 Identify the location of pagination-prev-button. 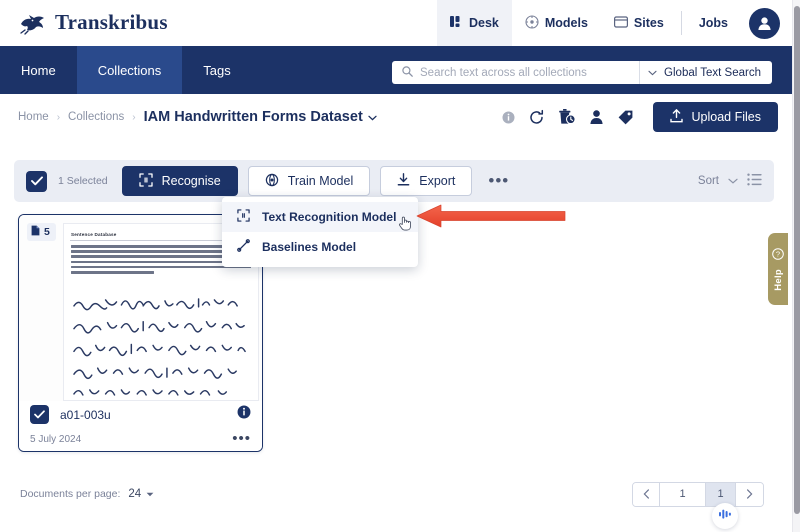
(646, 494).